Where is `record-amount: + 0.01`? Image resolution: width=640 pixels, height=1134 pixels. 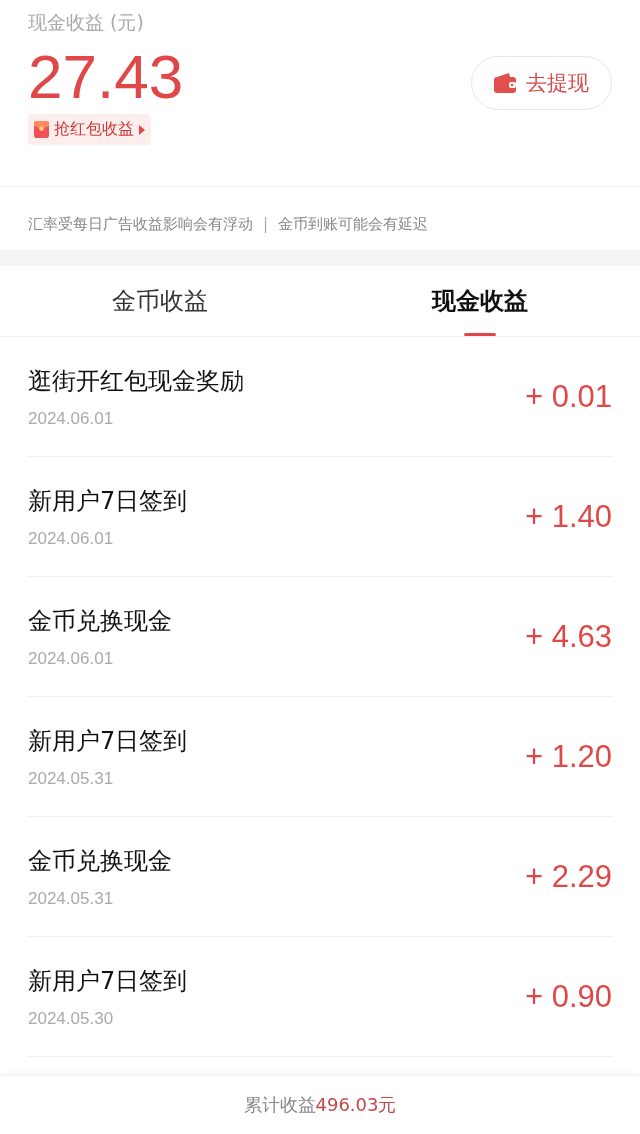 record-amount: + 0.01 is located at coordinates (568, 396).